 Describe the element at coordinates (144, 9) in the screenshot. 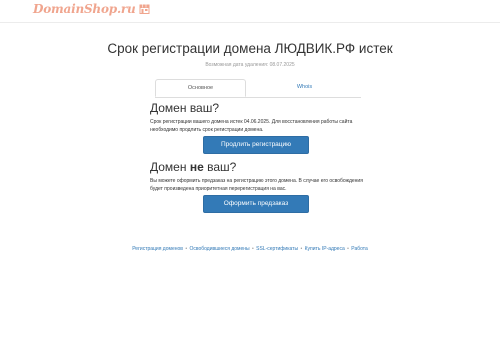

I see `shop-icon` at that location.